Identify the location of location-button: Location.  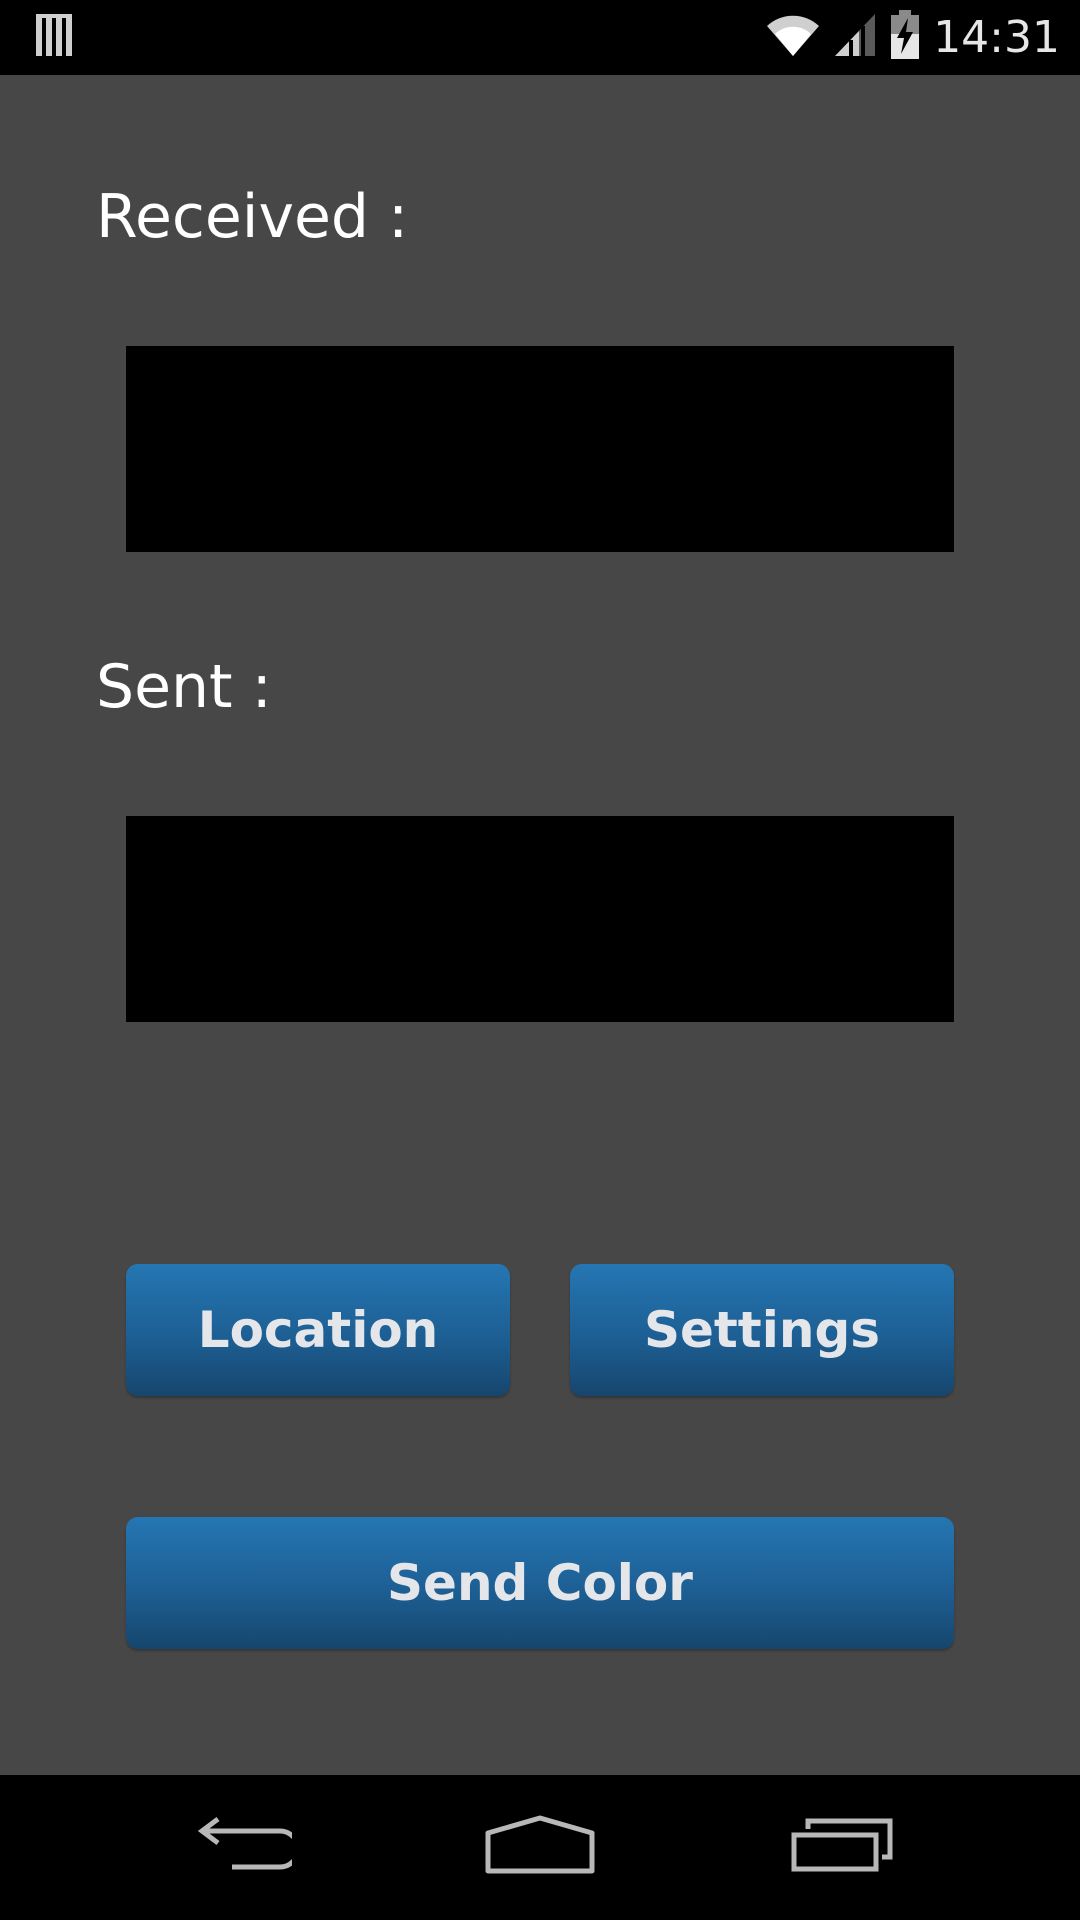
(318, 1330).